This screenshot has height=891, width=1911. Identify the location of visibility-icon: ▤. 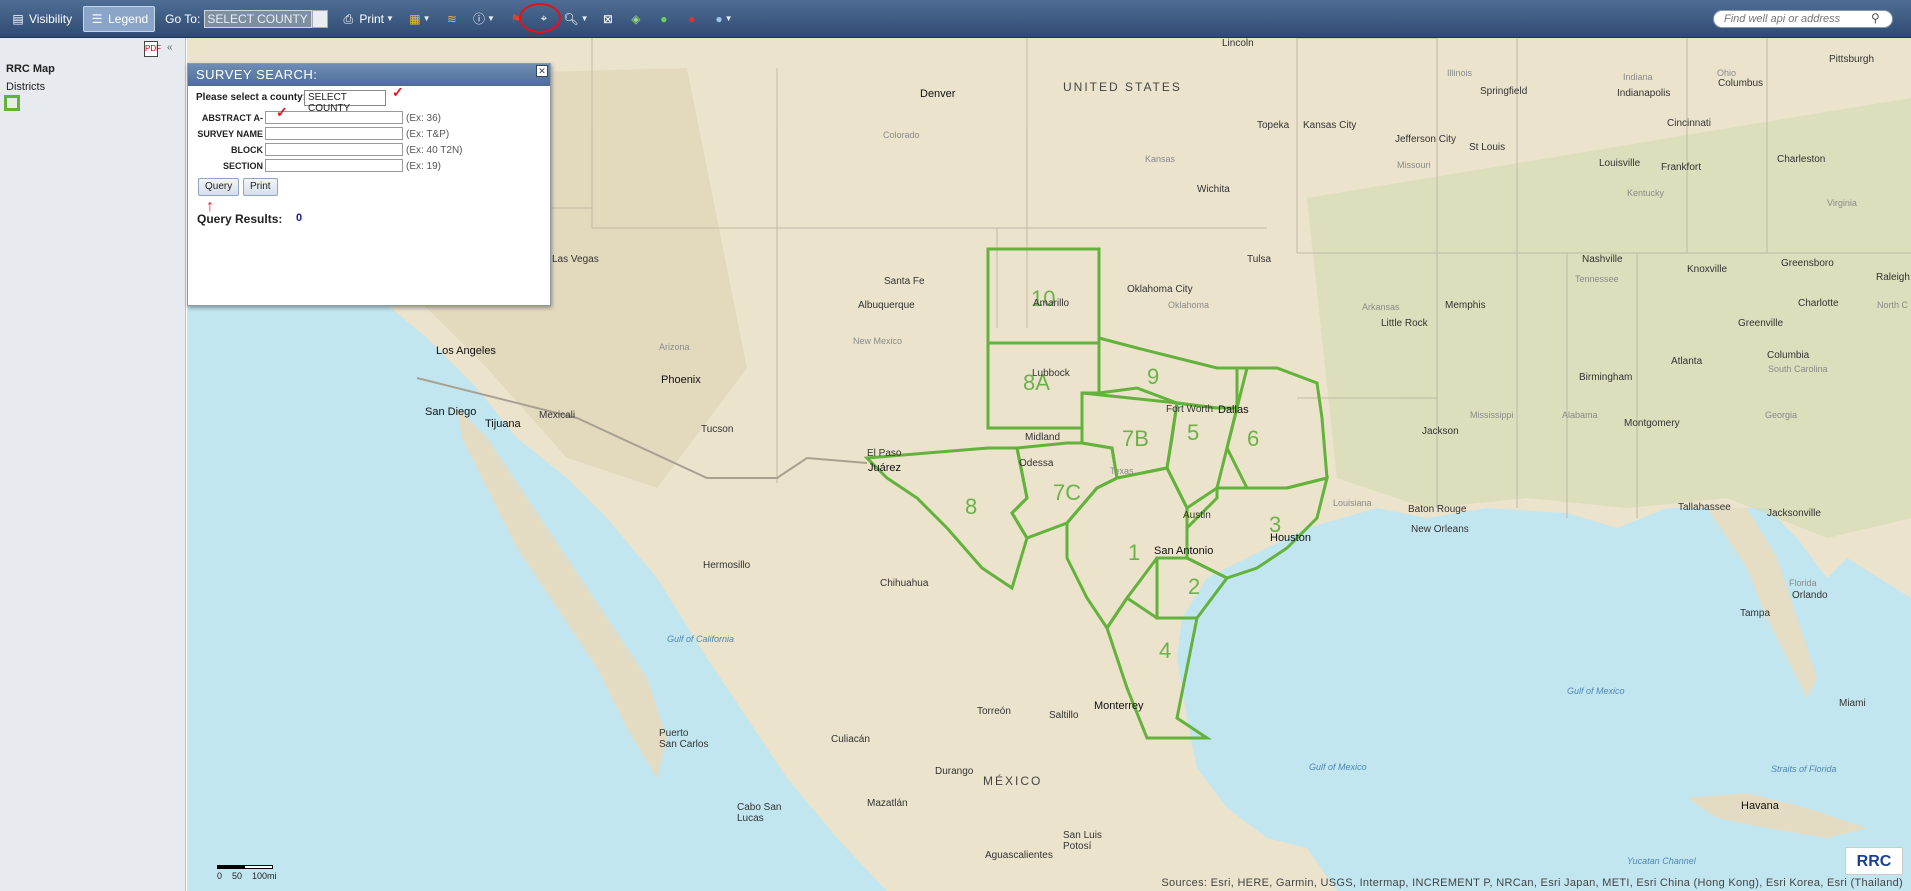
(18, 18).